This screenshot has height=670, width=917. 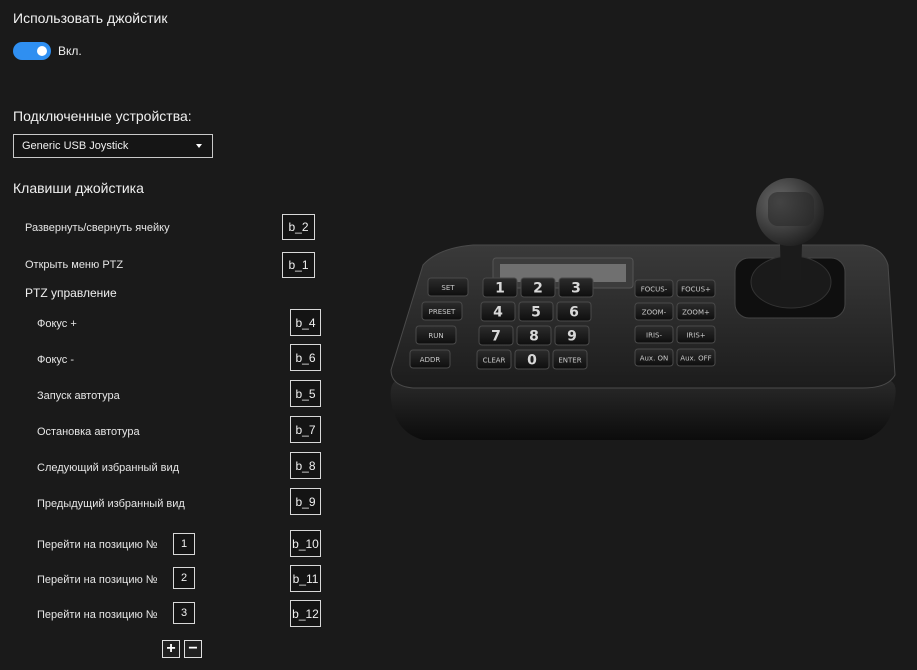 What do you see at coordinates (695, 336) in the screenshot?
I see `keyboard-key-label: IRIS+` at bounding box center [695, 336].